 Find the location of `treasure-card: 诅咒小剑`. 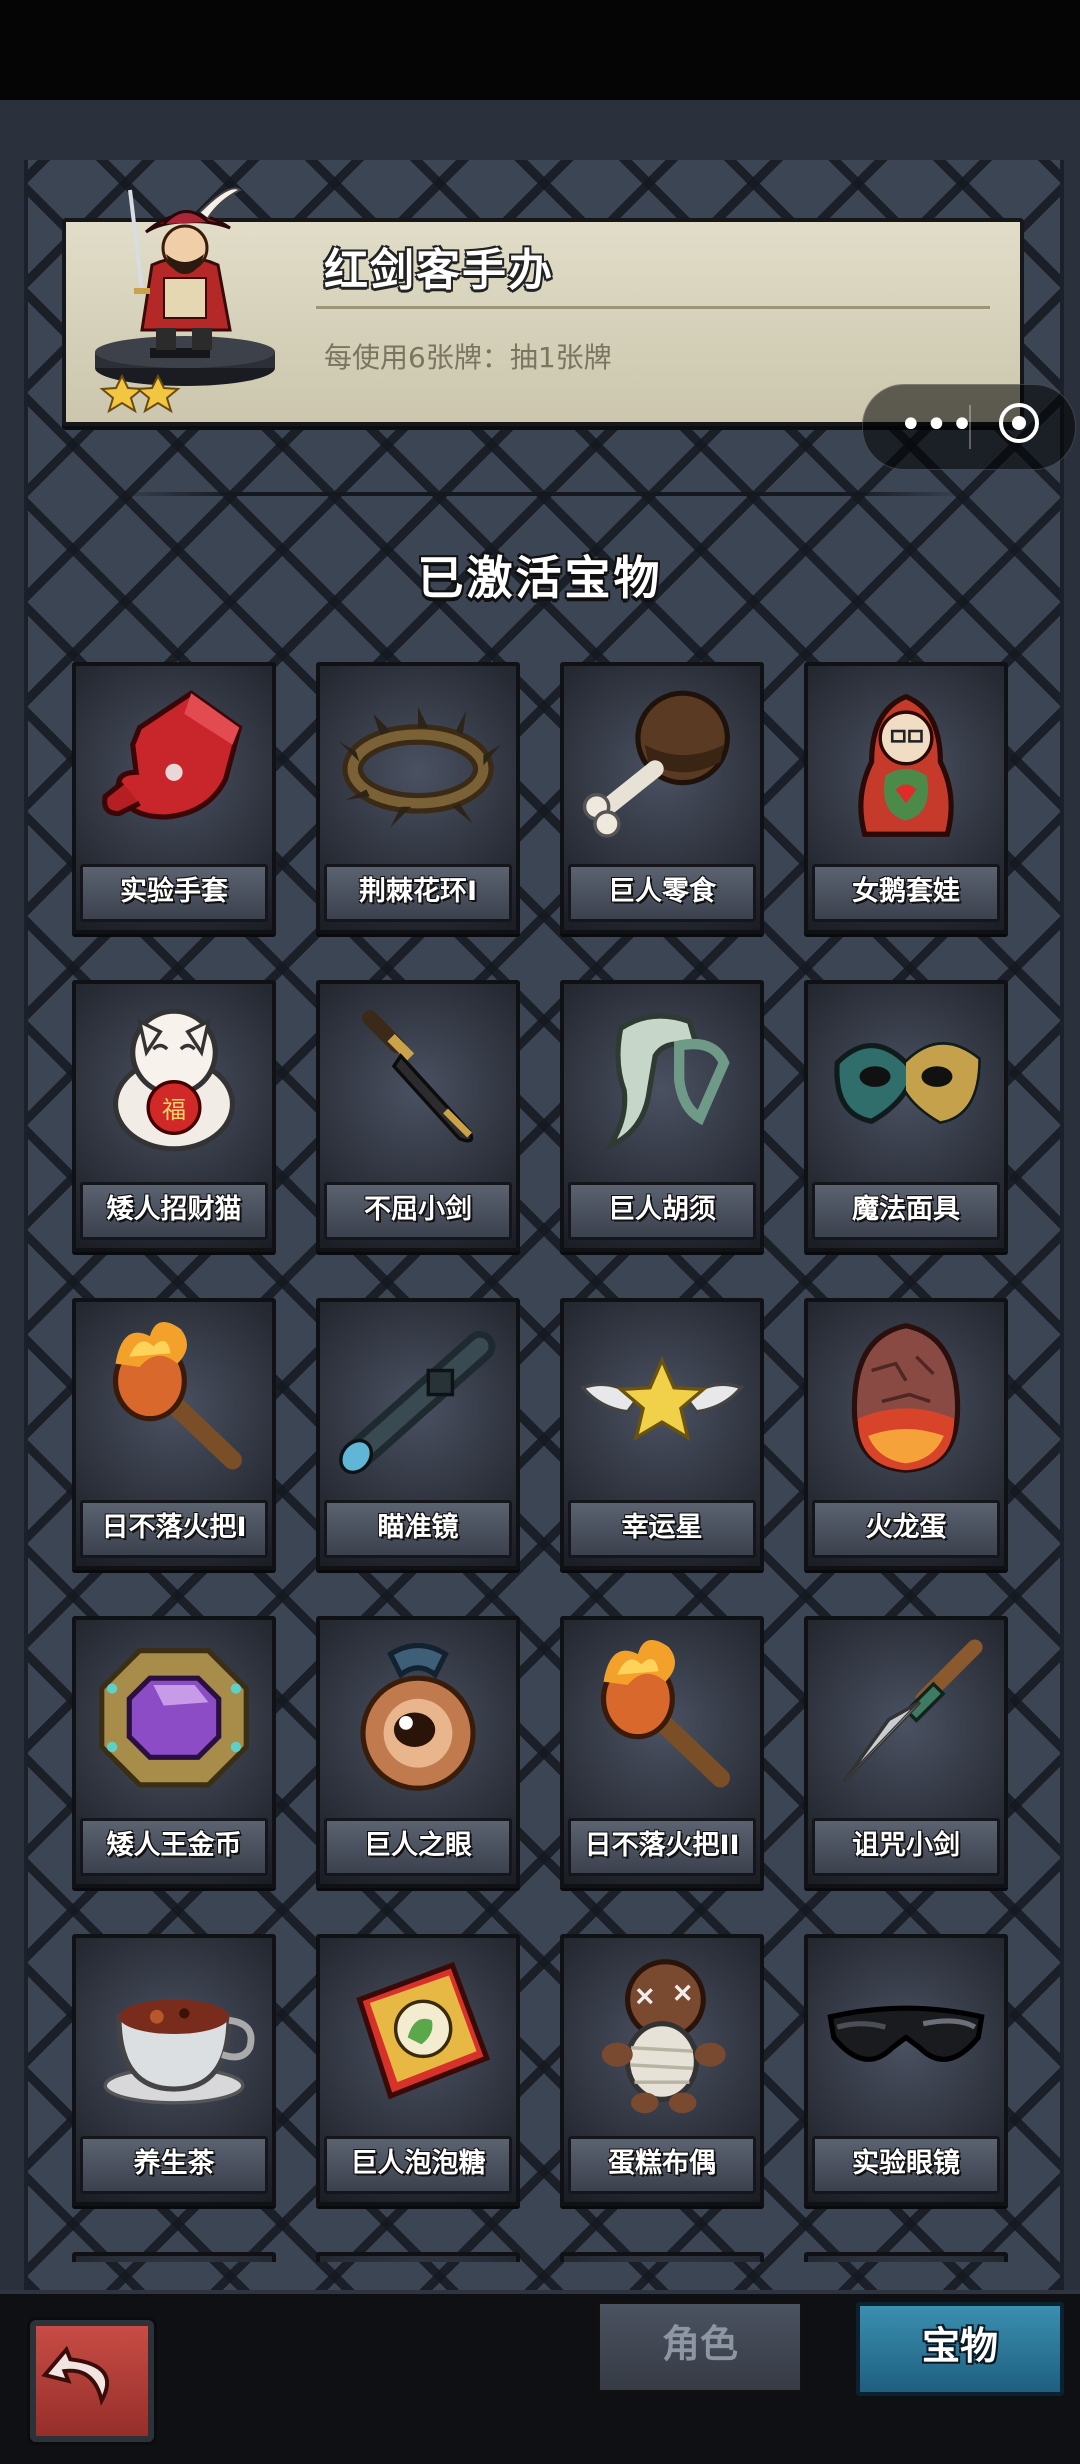

treasure-card: 诅咒小剑 is located at coordinates (906, 1752).